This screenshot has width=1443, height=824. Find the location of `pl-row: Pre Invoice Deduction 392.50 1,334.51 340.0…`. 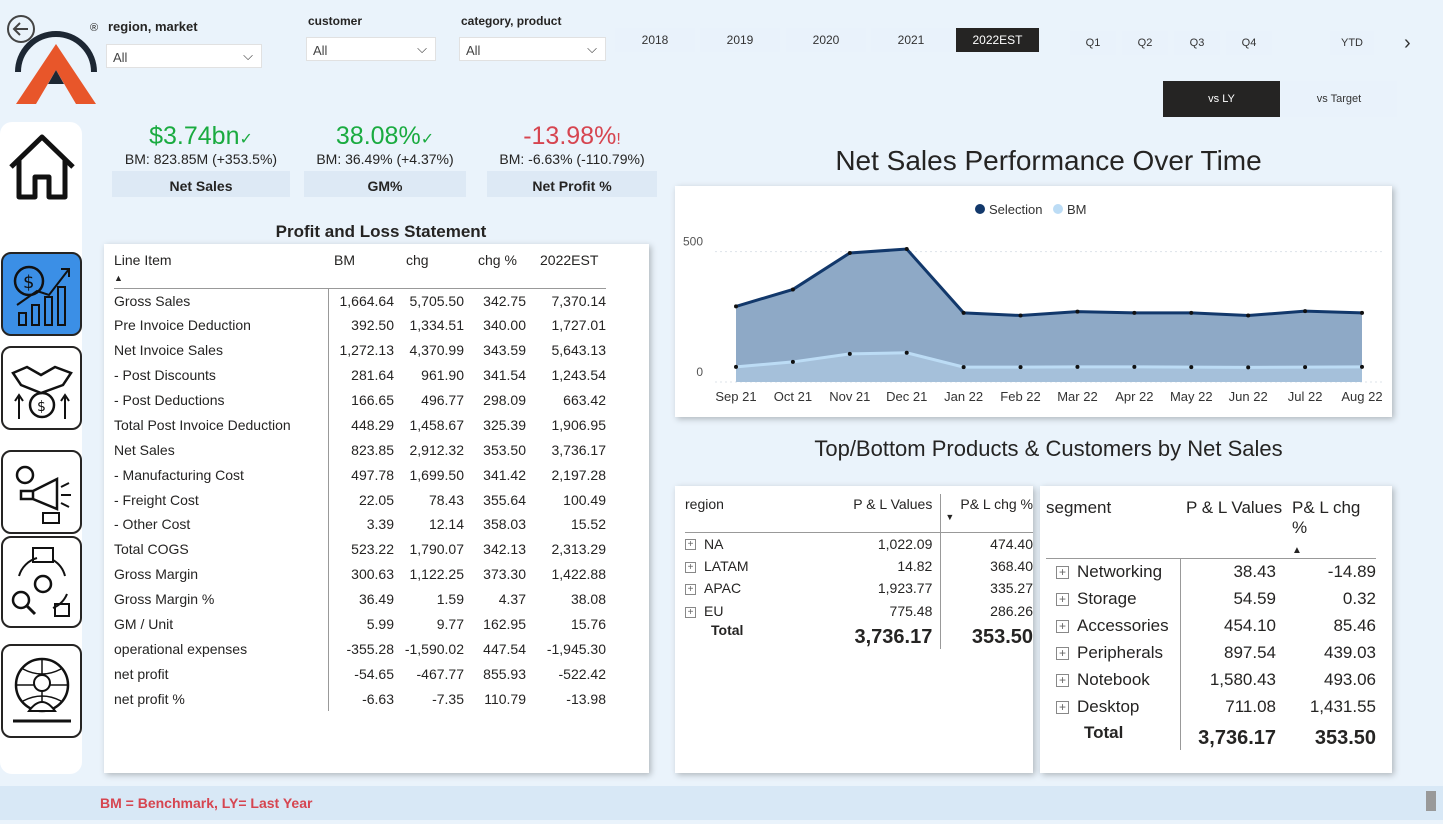

pl-row: Pre Invoice Deduction 392.50 1,334.51 340.0… is located at coordinates (360, 325).